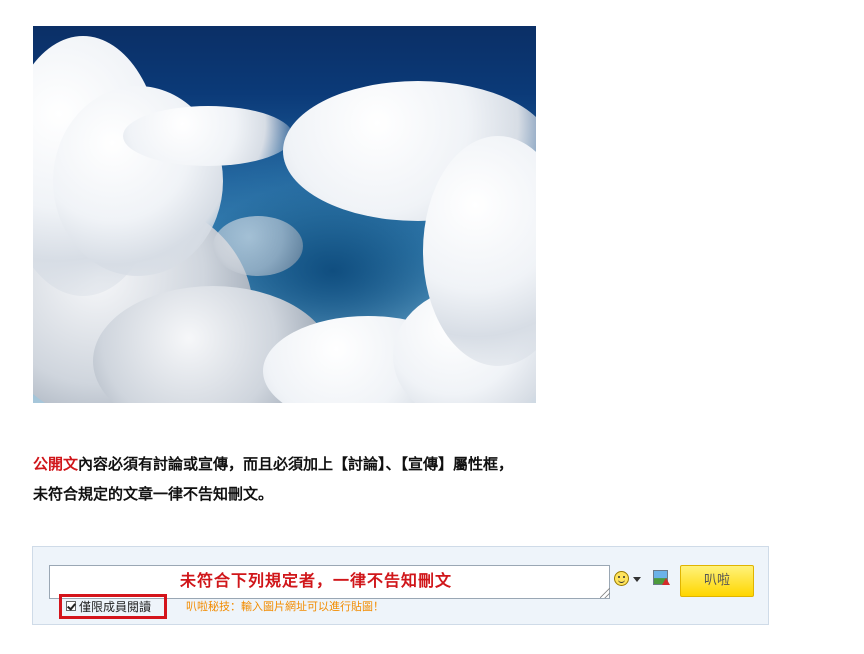 The width and height of the screenshot is (864, 654). Describe the element at coordinates (285, 606) in the screenshot. I see `comment-tip: 叭啦秘技：輸入圖片網址可以進行貼圖！` at that location.